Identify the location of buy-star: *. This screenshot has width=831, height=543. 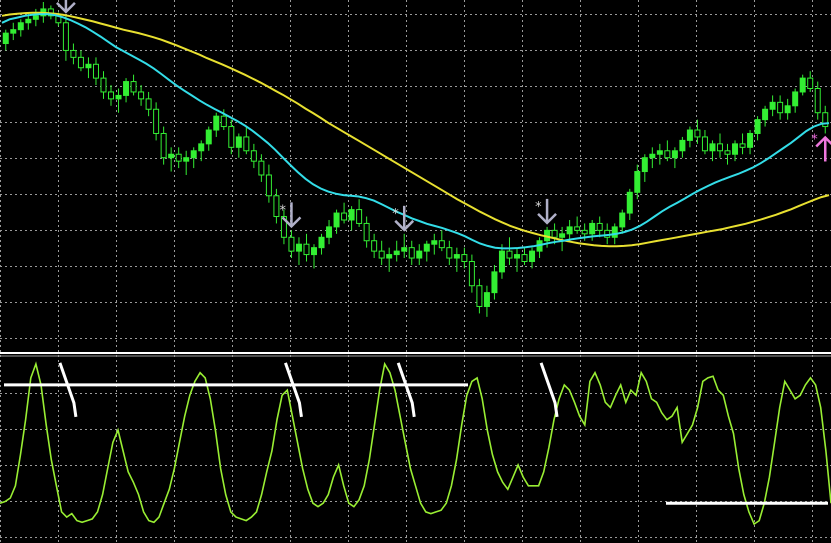
(814, 139).